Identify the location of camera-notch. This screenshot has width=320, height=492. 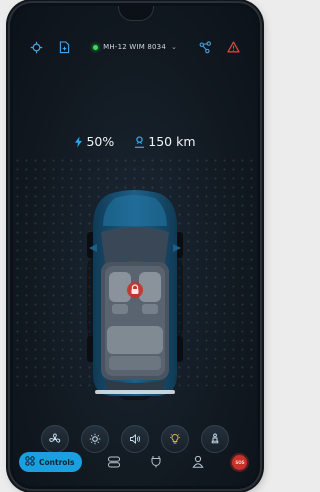
(136, 13).